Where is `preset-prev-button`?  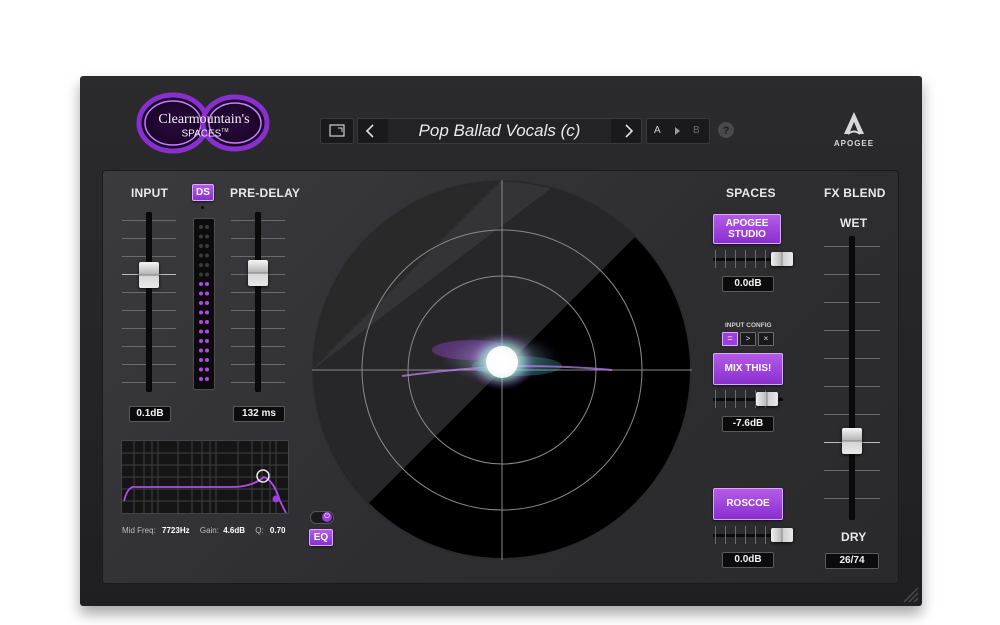
preset-prev-button is located at coordinates (371, 131).